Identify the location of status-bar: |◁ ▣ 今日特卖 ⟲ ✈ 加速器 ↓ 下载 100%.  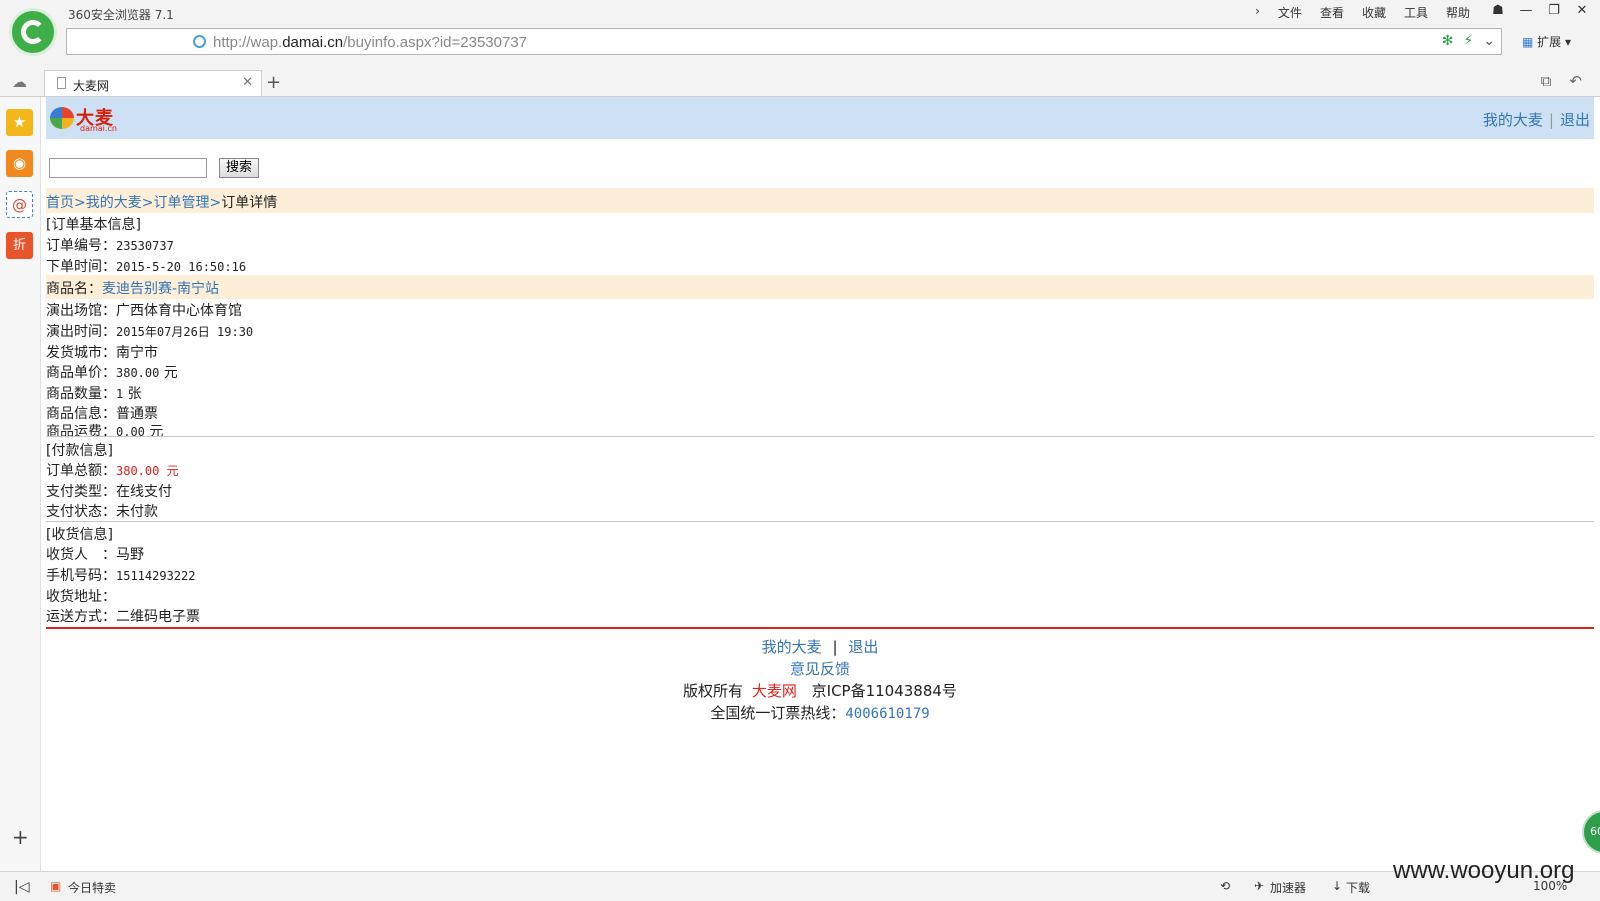
(800, 886).